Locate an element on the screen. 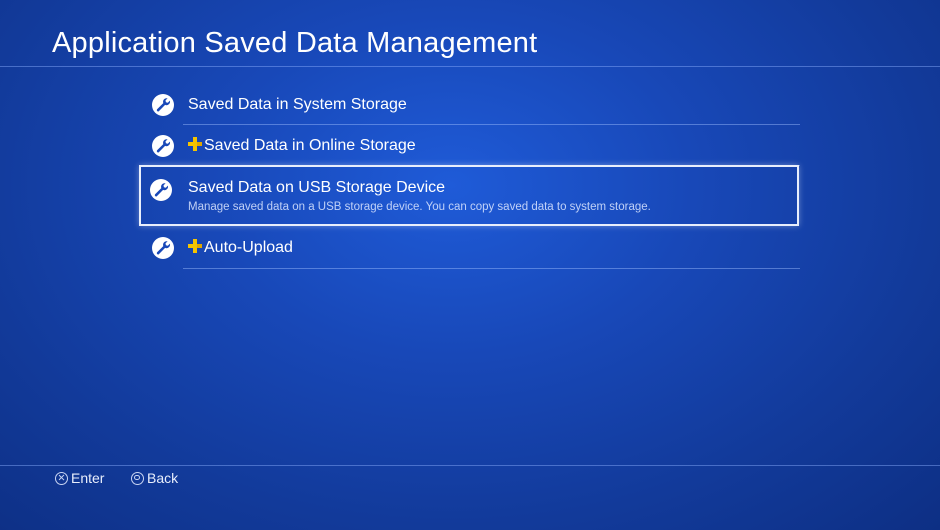 This screenshot has height=530, width=940. circle-button-icon is located at coordinates (137, 478).